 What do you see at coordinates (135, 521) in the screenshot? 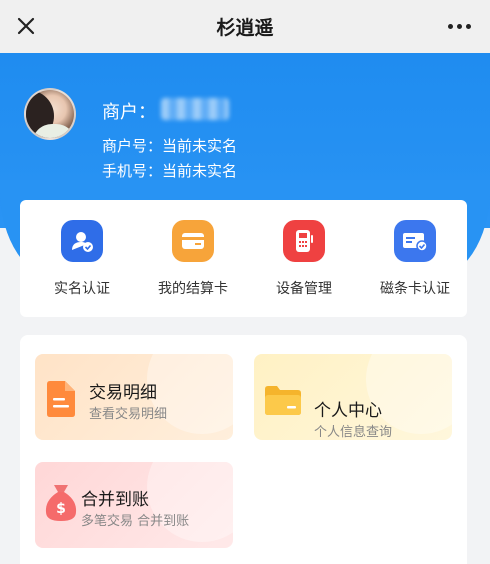
I see `tile-subtitle: 多笔交易 合并到账` at bounding box center [135, 521].